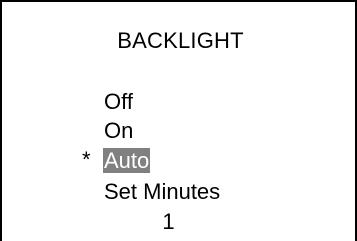 The height and width of the screenshot is (241, 357). I want to click on menu-item-auto-label: Auto, so click(127, 160).